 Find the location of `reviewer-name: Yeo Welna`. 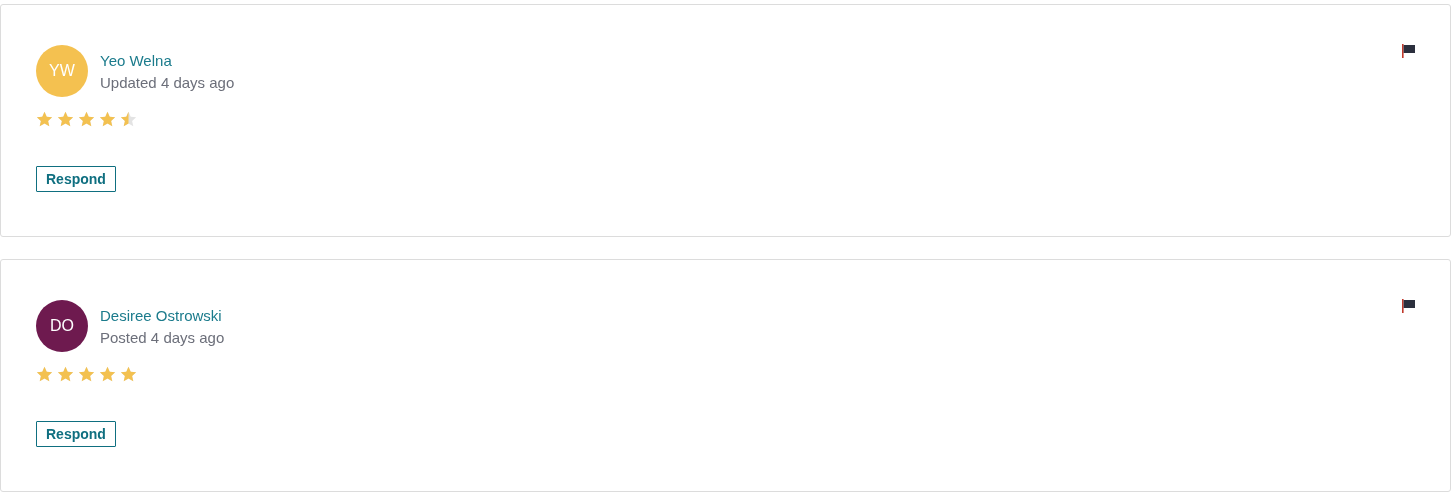

reviewer-name: Yeo Welna is located at coordinates (167, 60).